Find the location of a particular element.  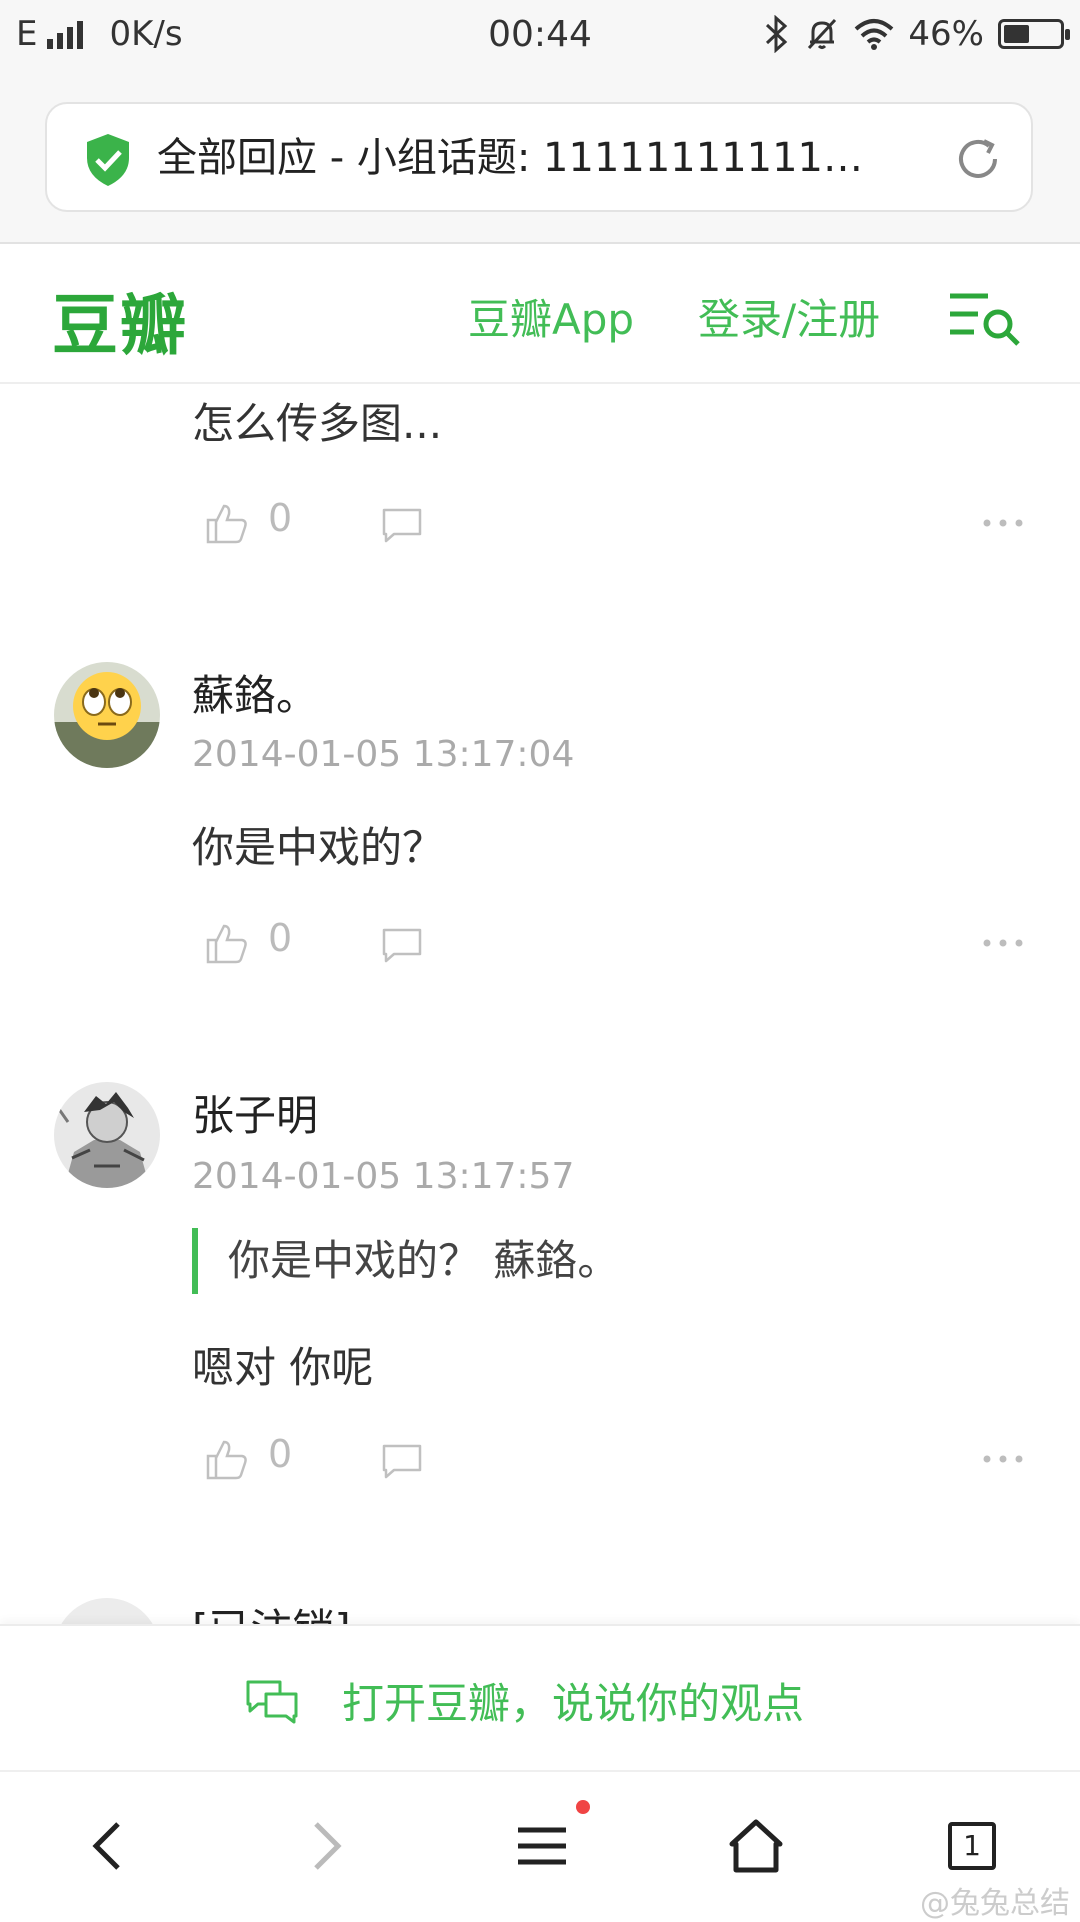

forward-icon is located at coordinates (324, 1846).